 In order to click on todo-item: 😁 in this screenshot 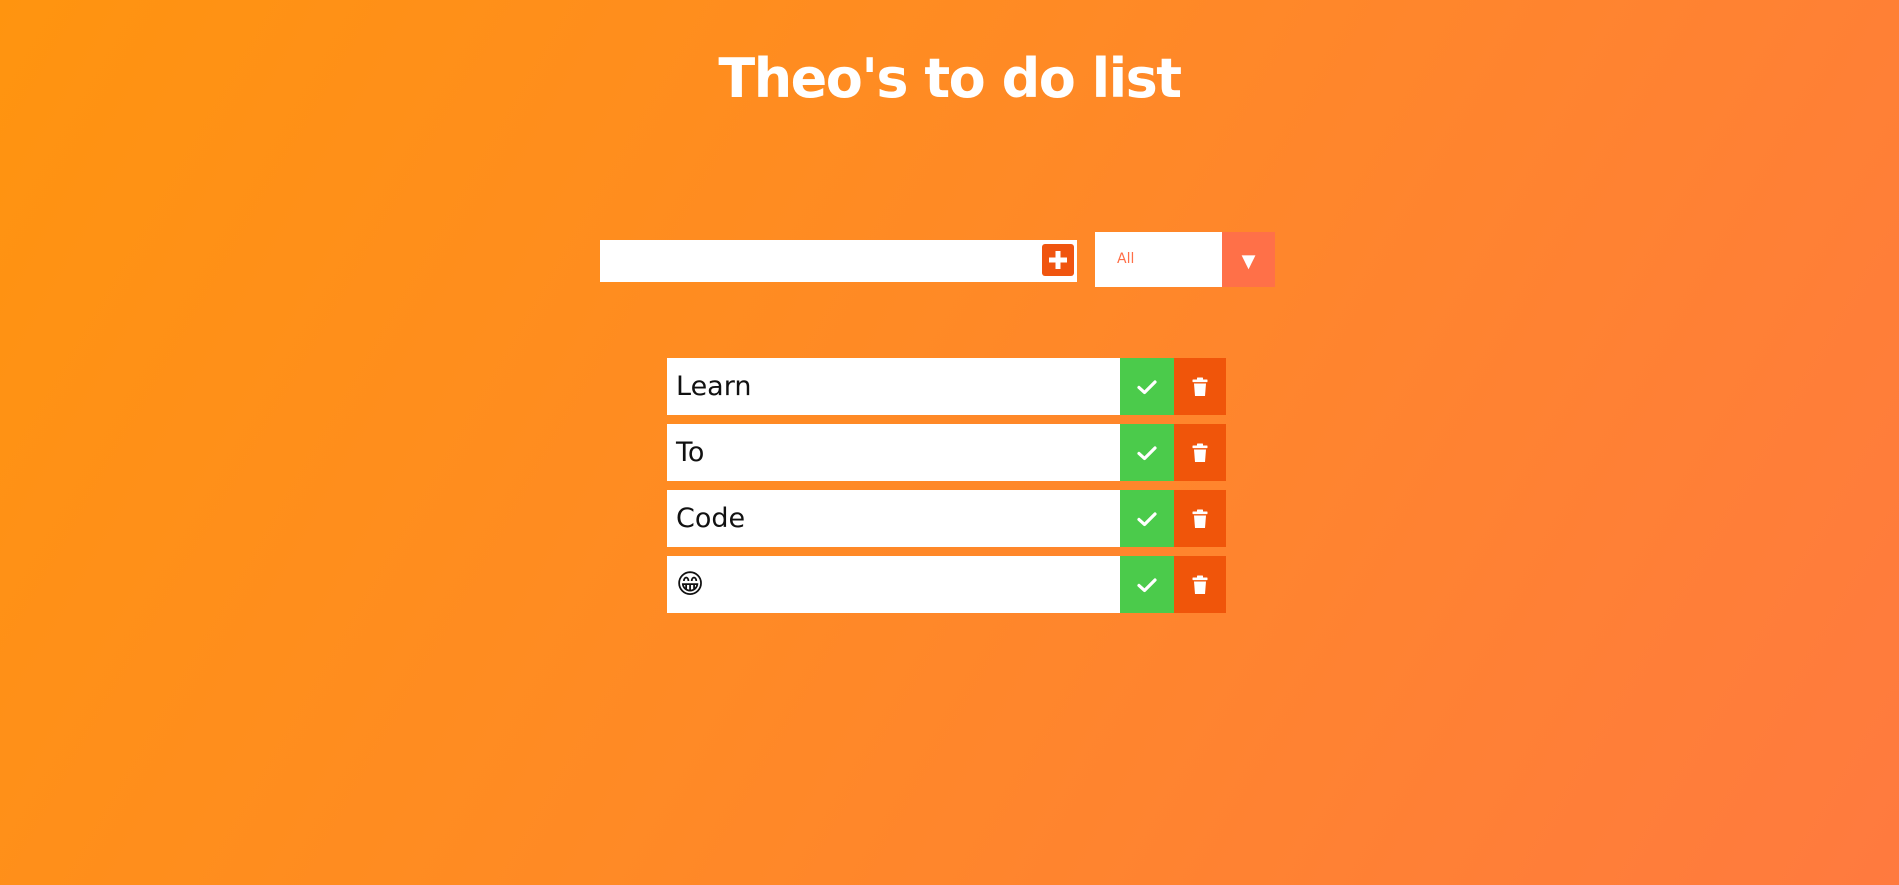, I will do `click(946, 584)`.